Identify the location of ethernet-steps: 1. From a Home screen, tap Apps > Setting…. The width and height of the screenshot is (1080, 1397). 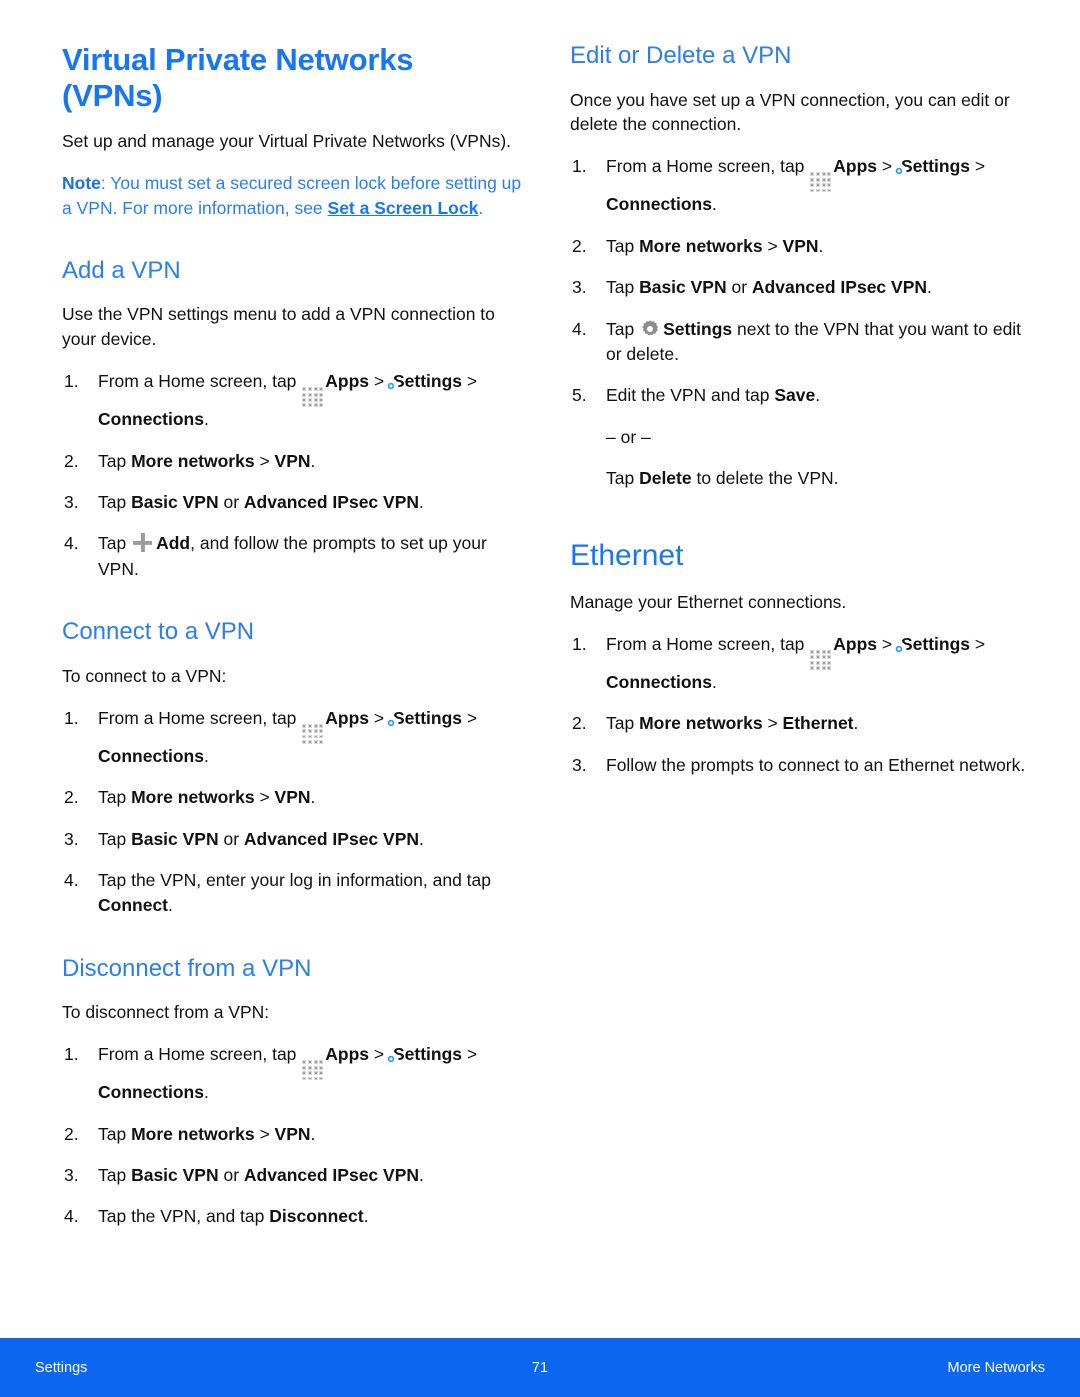
(800, 705).